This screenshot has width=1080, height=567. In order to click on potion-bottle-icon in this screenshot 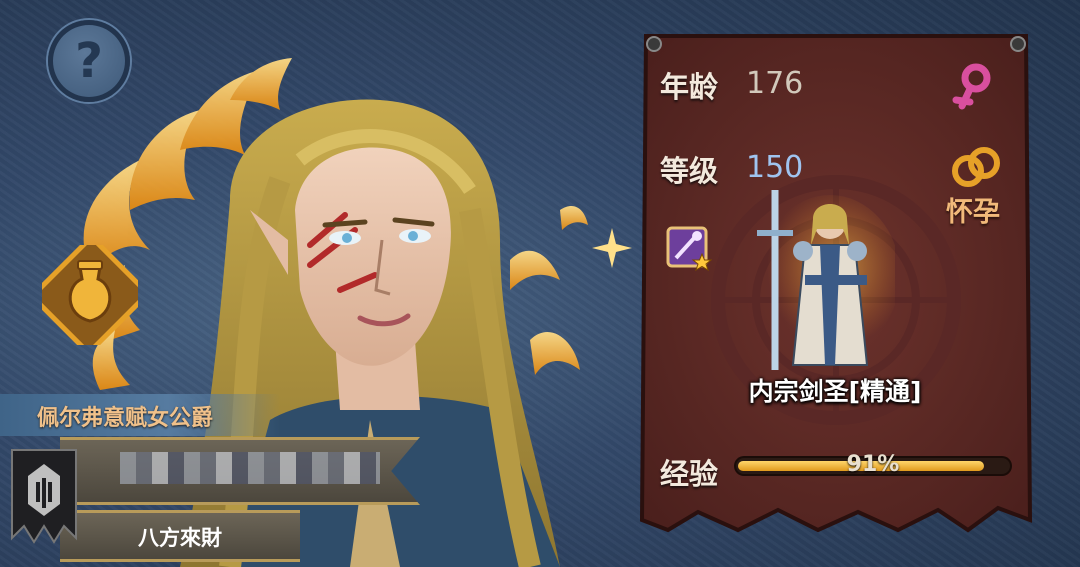, I will do `click(90, 295)`.